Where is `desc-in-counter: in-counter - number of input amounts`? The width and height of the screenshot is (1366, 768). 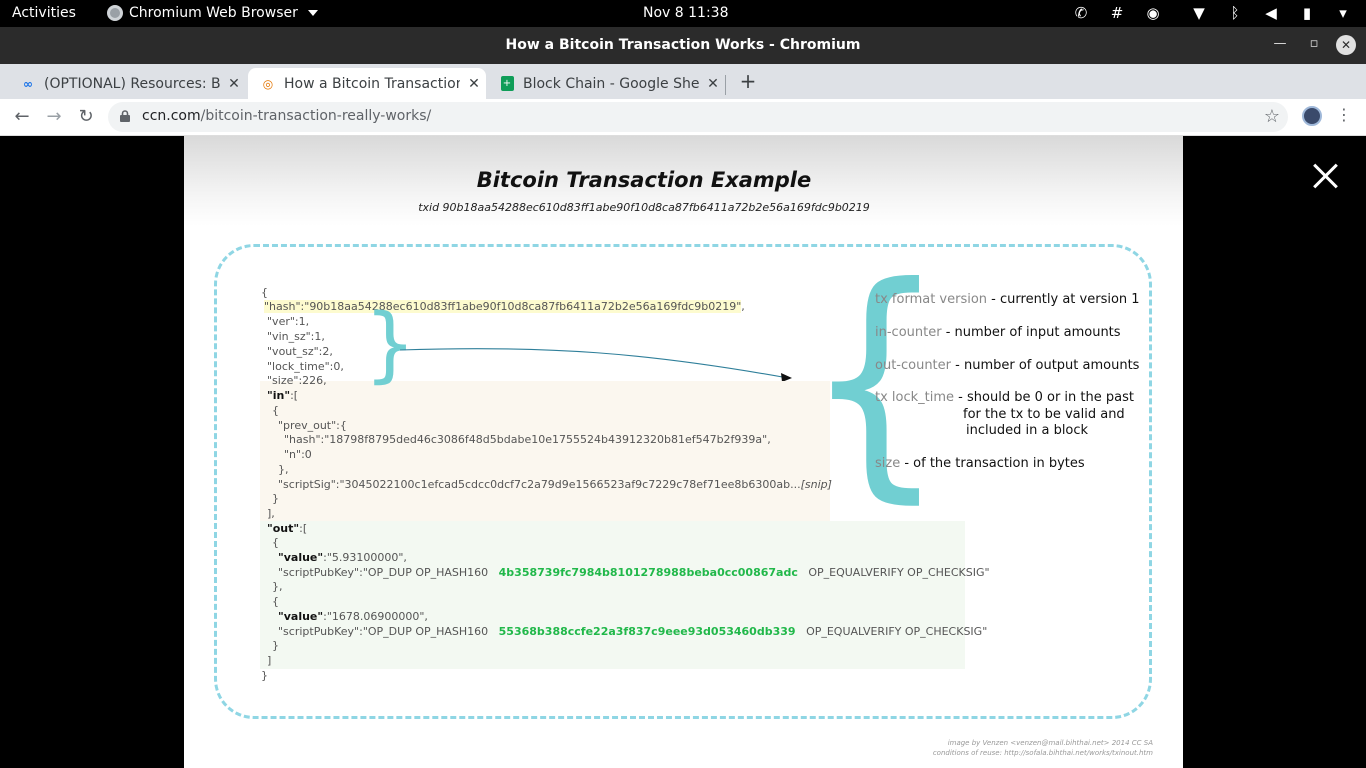 desc-in-counter: in-counter - number of input amounts is located at coordinates (998, 332).